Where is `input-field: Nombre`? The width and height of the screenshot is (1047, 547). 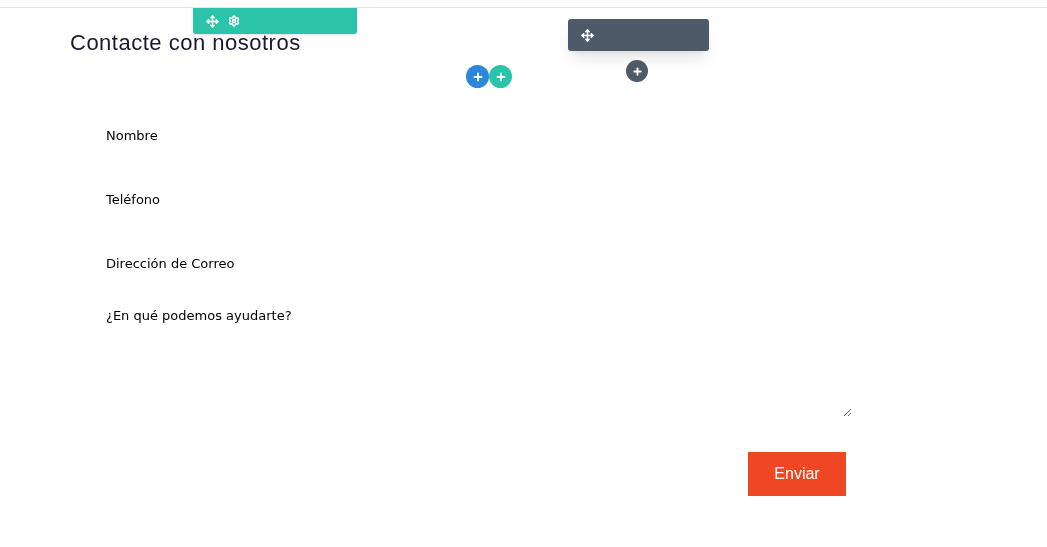
input-field: Nombre is located at coordinates (476, 135).